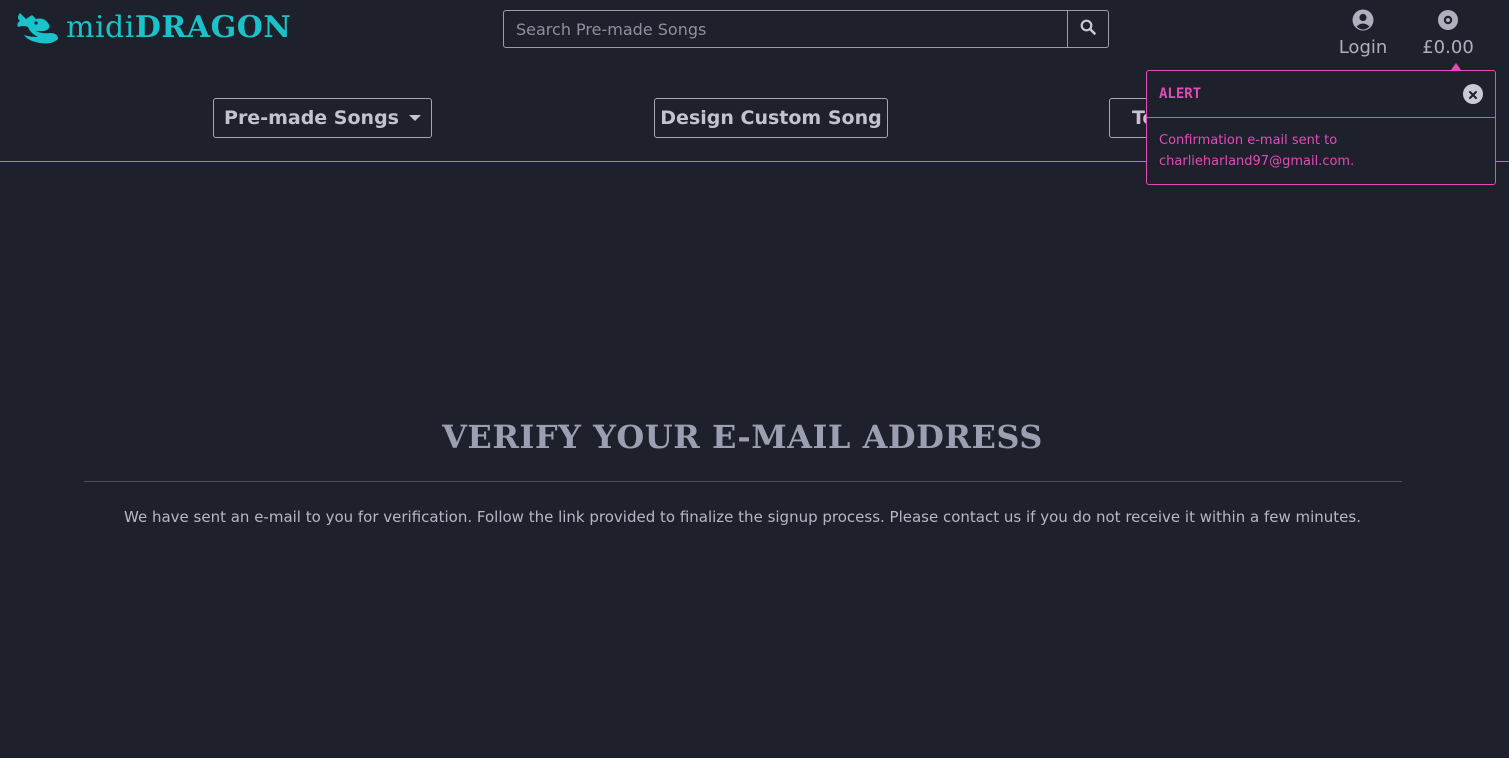  I want to click on alert-close-button, so click(1473, 94).